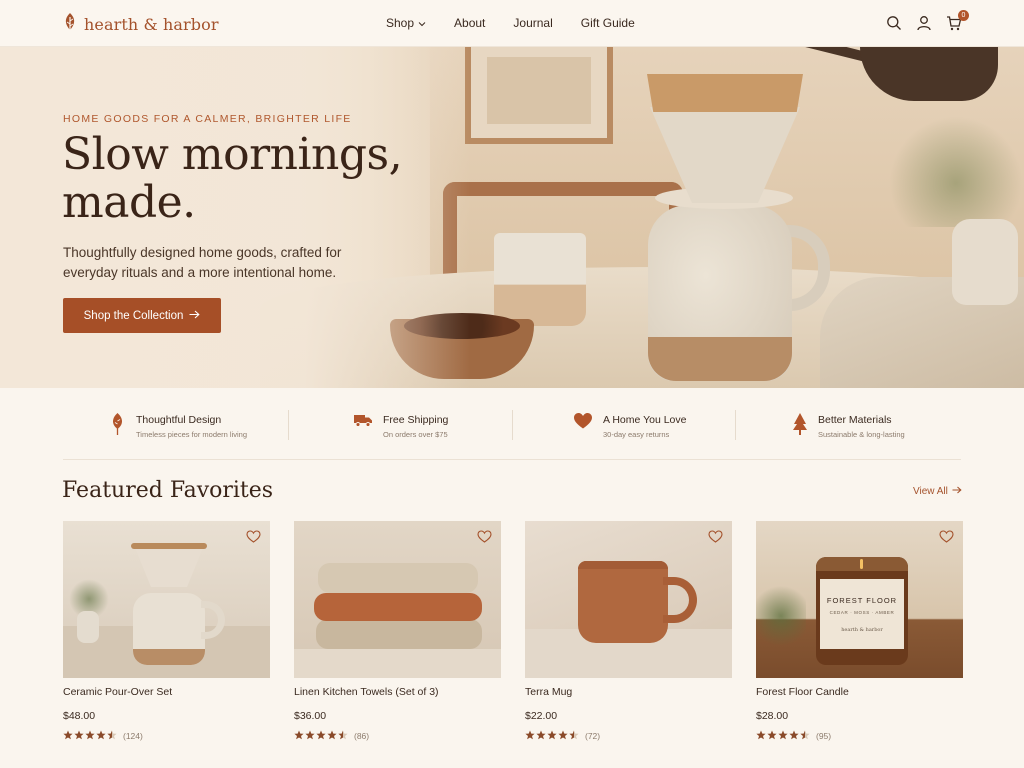 This screenshot has height=768, width=1024. Describe the element at coordinates (79, 716) in the screenshot. I see `product-price: $48.00` at that location.